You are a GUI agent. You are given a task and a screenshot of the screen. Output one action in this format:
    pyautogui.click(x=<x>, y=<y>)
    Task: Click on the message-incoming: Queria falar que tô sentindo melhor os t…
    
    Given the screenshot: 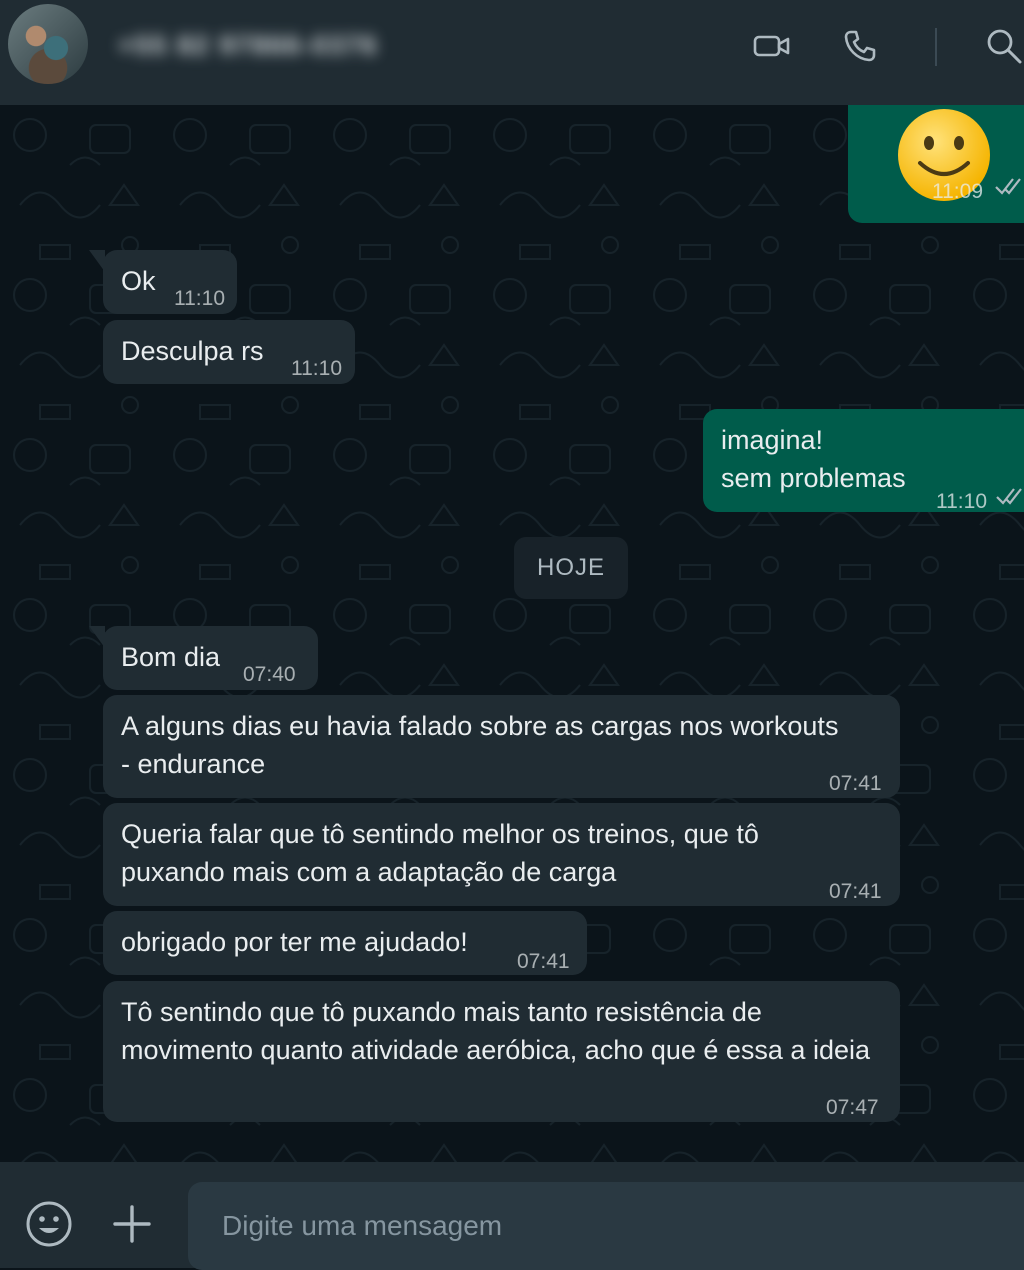 What is the action you would take?
    pyautogui.click(x=501, y=854)
    